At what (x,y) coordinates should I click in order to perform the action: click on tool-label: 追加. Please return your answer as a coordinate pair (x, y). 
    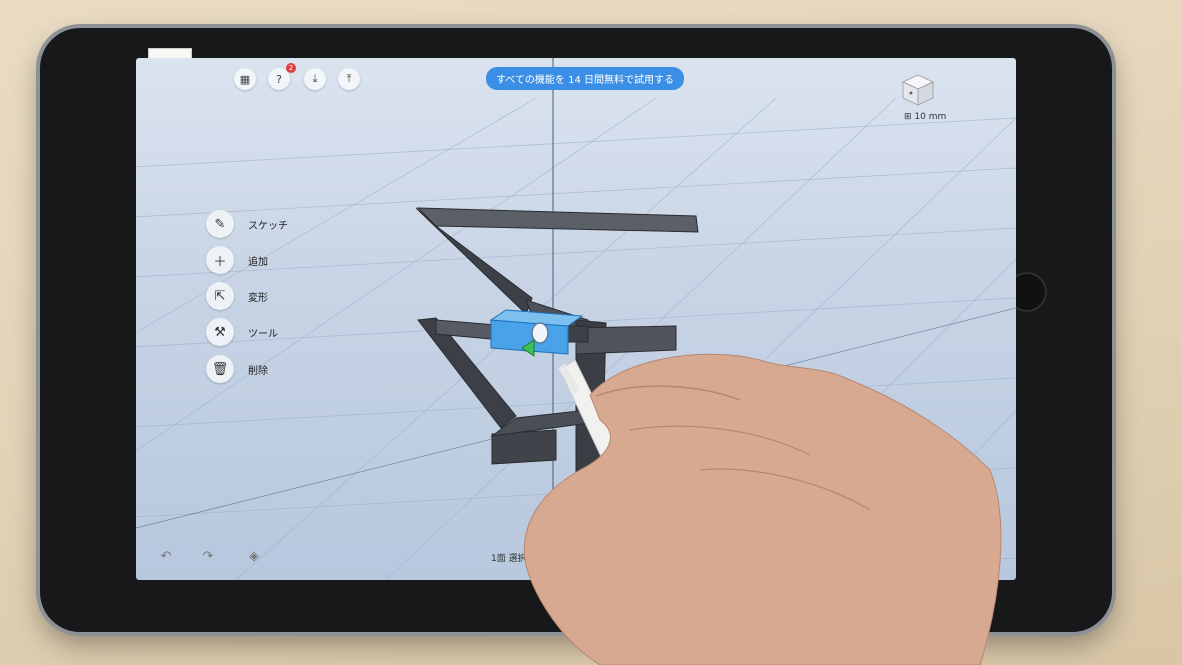
    Looking at the image, I should click on (258, 262).